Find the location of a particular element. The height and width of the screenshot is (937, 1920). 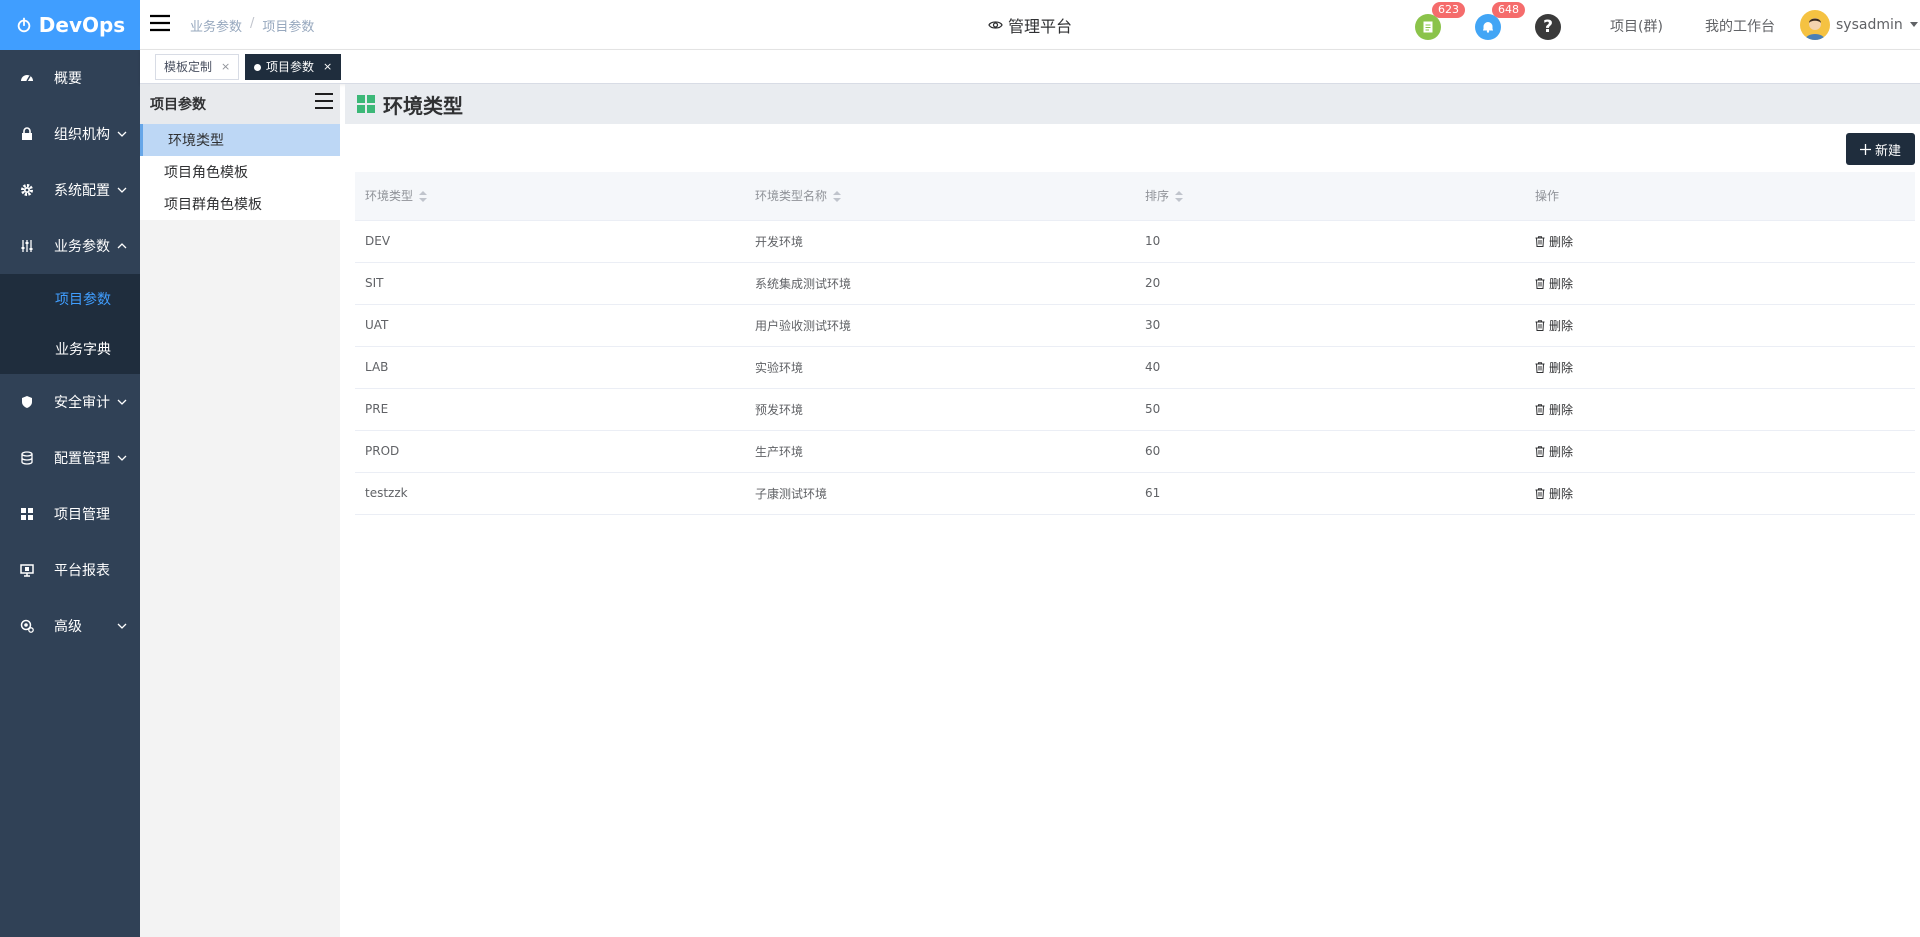

hamburger-menu-icon is located at coordinates (160, 23).